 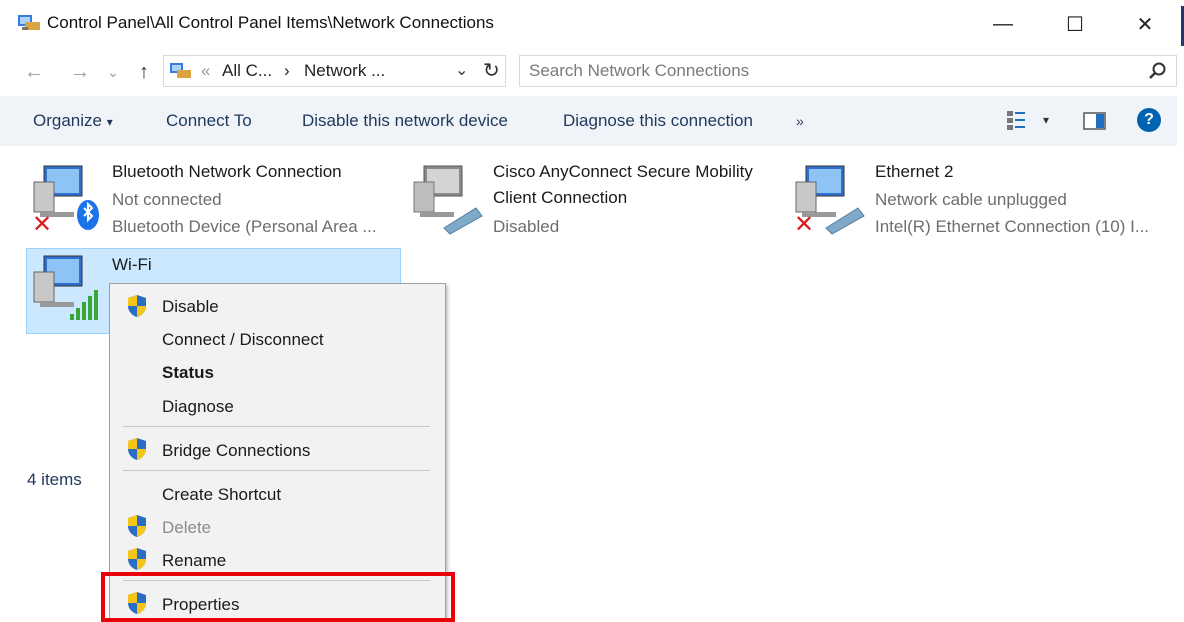 I want to click on menu-item-delete: Delete, so click(x=186, y=528).